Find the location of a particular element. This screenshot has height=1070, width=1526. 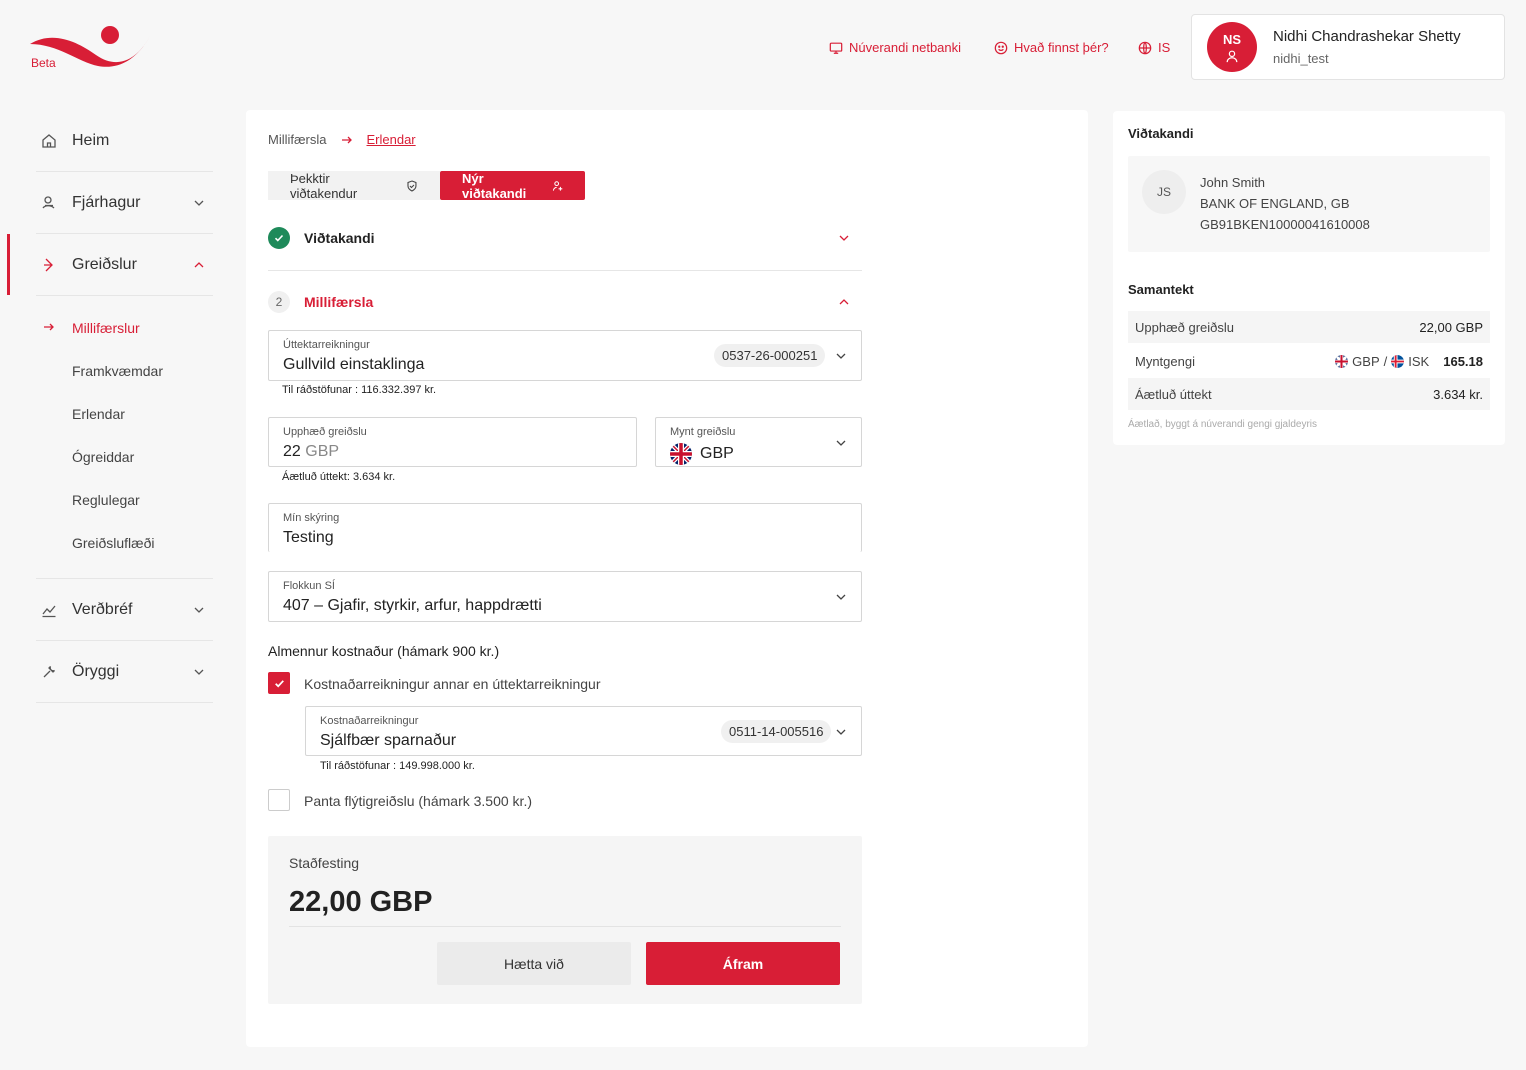

submenu-item-unpaid: Ógreiddar is located at coordinates (124, 456).